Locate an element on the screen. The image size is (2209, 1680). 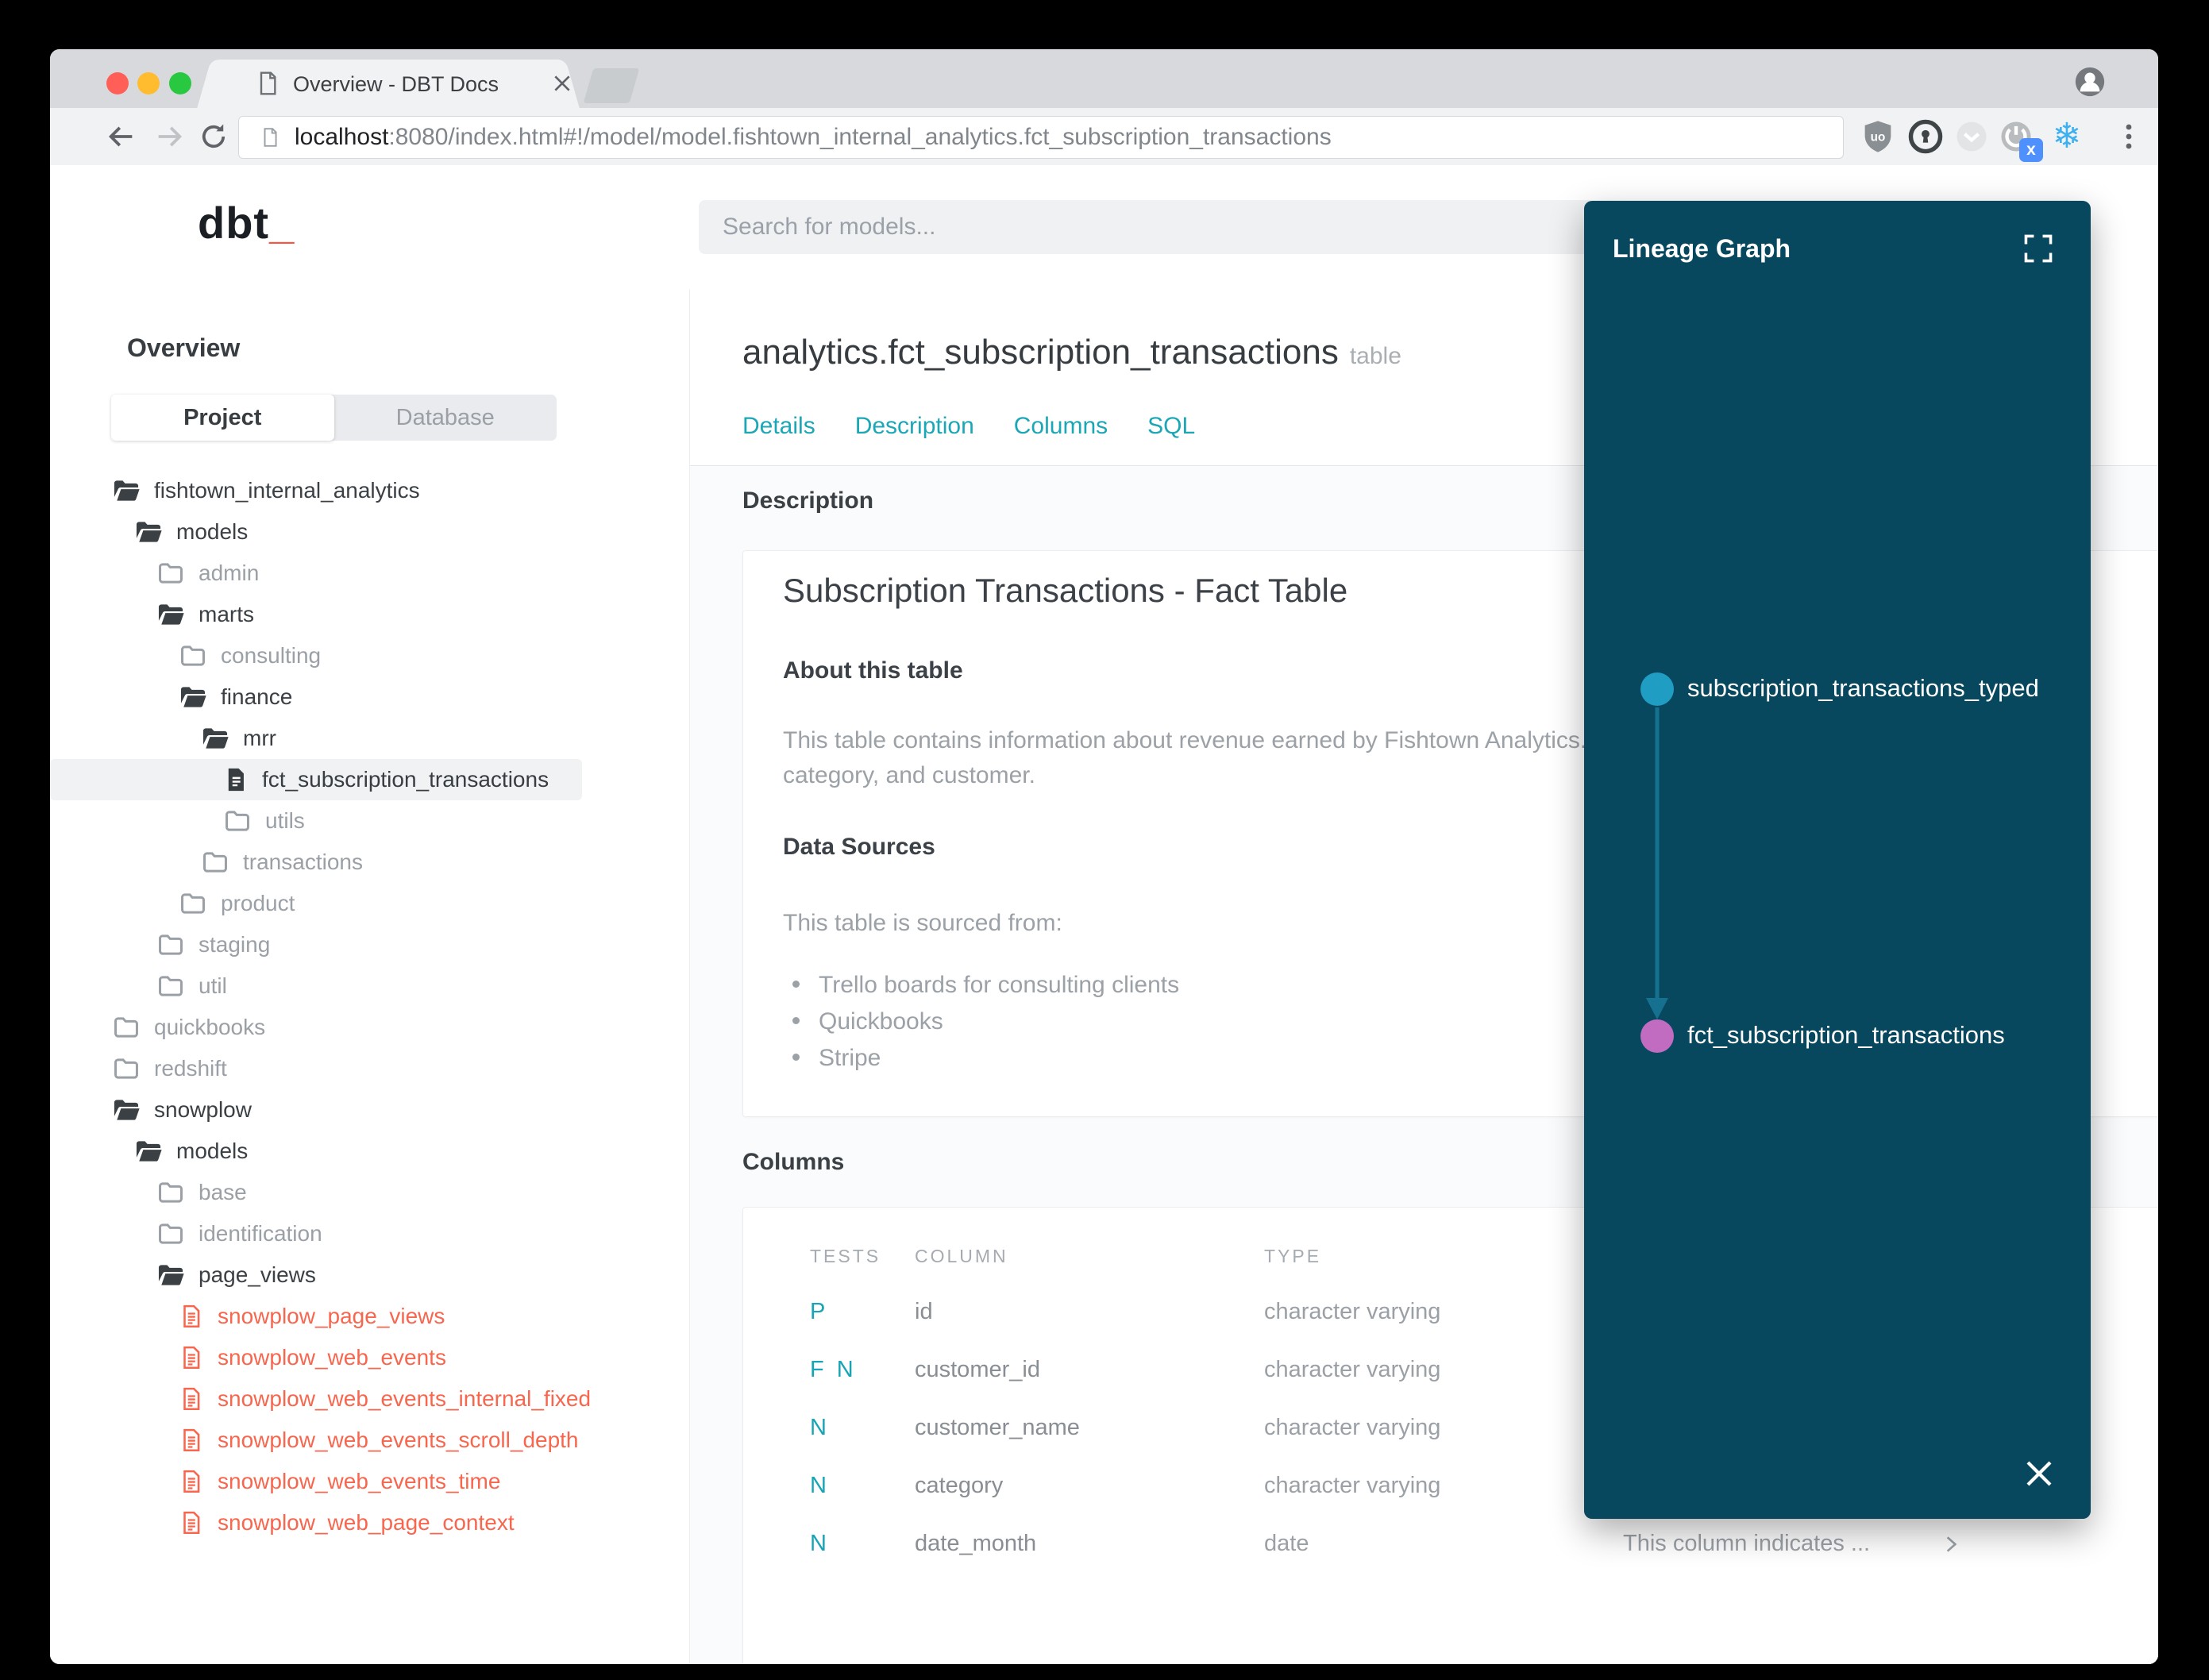
tree-item: identification is located at coordinates (203, 1233).